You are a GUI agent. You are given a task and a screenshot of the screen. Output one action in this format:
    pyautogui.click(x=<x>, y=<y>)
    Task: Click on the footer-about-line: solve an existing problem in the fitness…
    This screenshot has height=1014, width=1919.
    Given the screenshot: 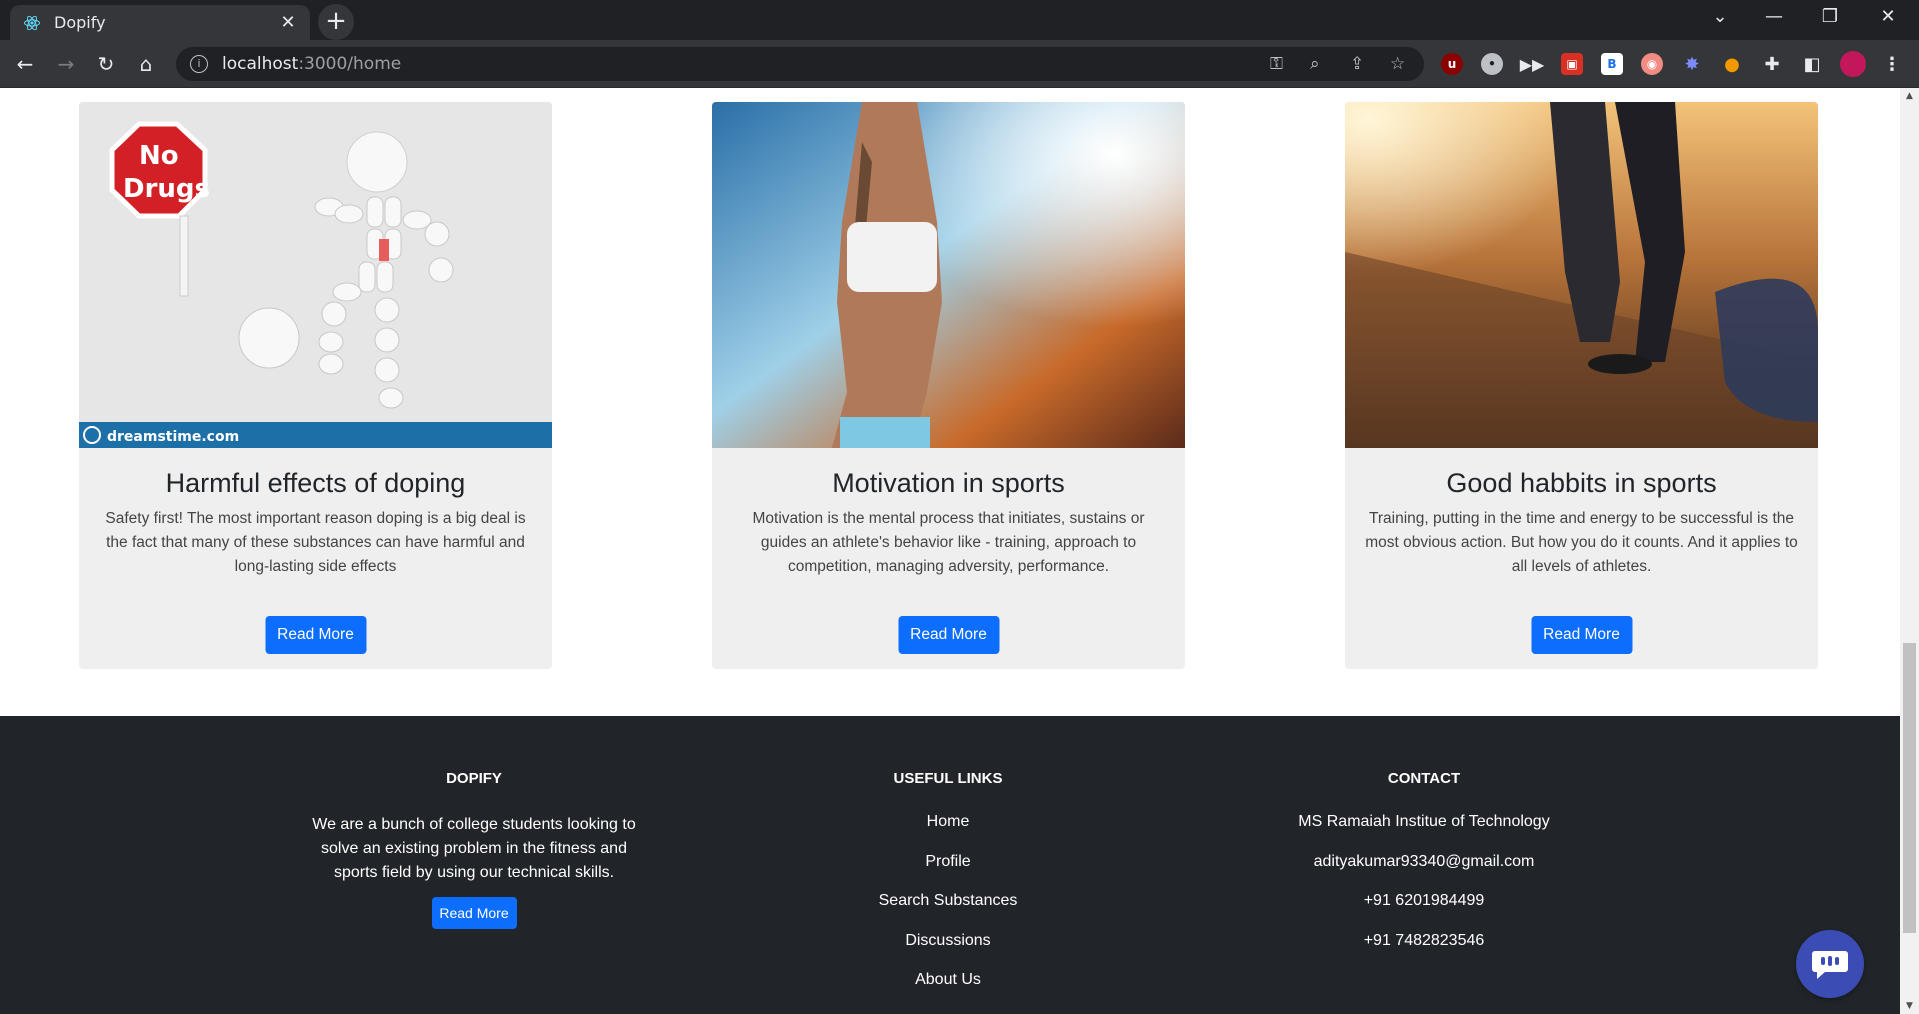 What is the action you would take?
    pyautogui.click(x=474, y=848)
    